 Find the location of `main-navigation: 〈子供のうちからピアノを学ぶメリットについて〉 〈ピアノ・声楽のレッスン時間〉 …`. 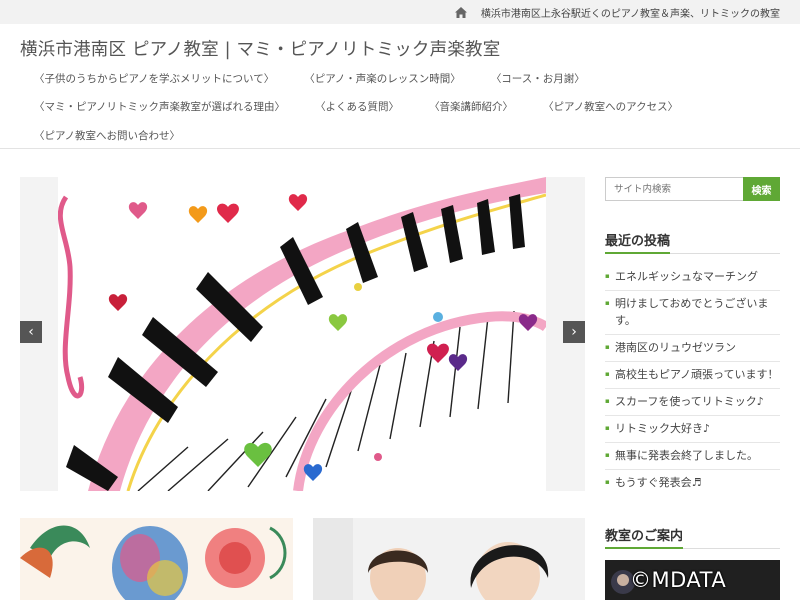

main-navigation: 〈子供のうちからピアノを学ぶメリットについて〉 〈ピアノ・声楽のレッスン時間〉 … is located at coordinates (400, 107).